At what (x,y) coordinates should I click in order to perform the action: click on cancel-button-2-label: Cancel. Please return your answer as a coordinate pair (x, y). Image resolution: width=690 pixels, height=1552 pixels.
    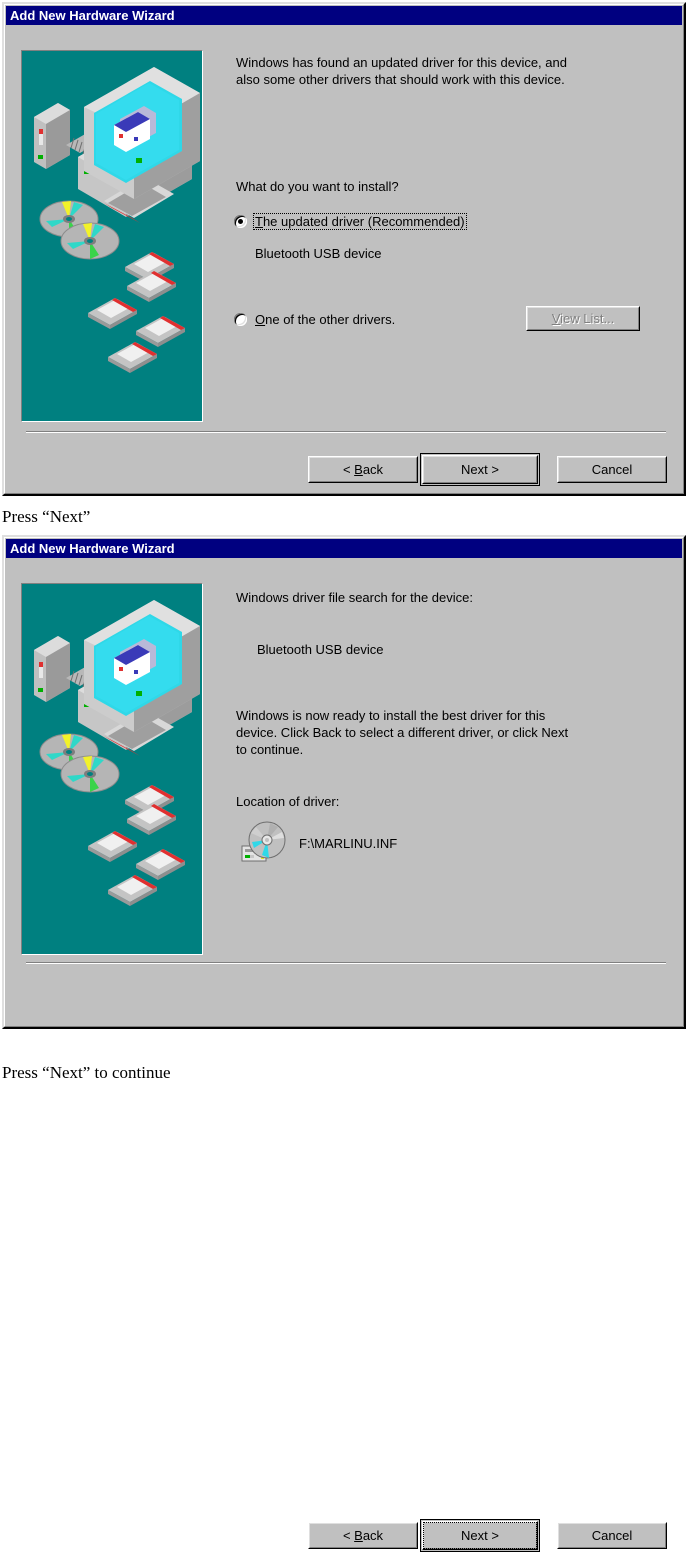
    Looking at the image, I should click on (612, 1535).